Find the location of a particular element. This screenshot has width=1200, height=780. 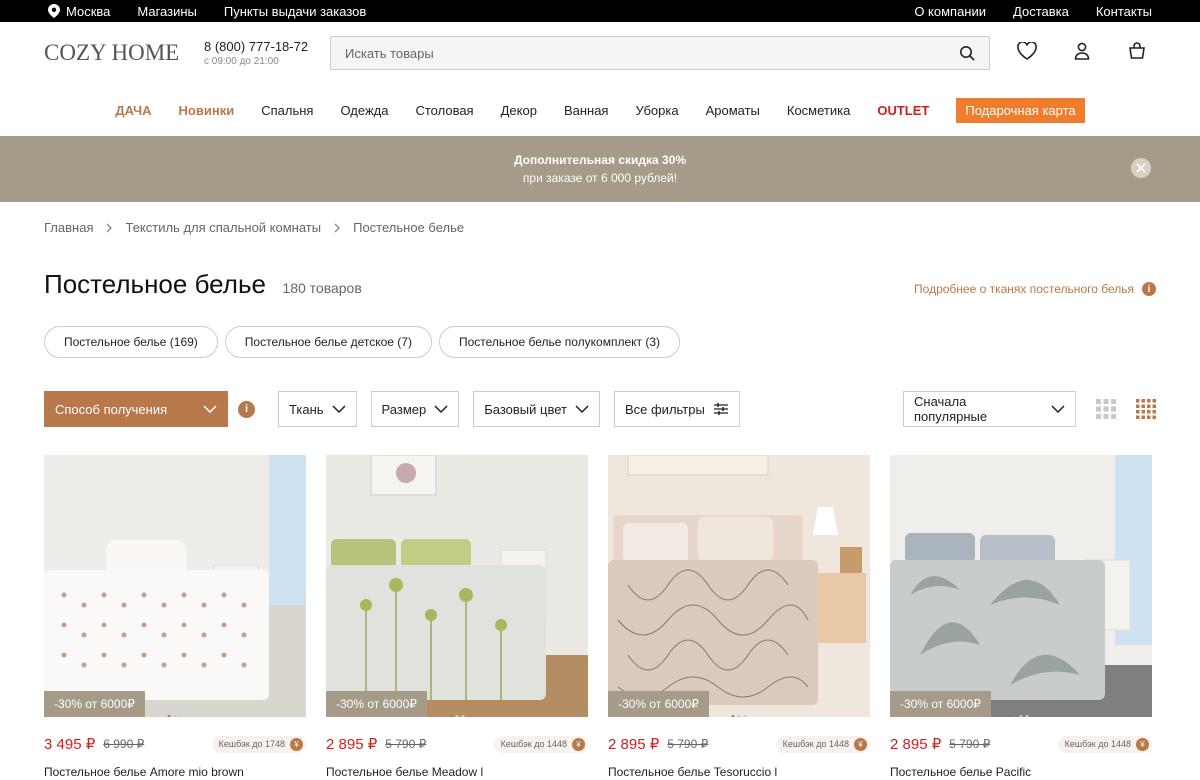

nav-item-bedroom: Спальня is located at coordinates (287, 110).